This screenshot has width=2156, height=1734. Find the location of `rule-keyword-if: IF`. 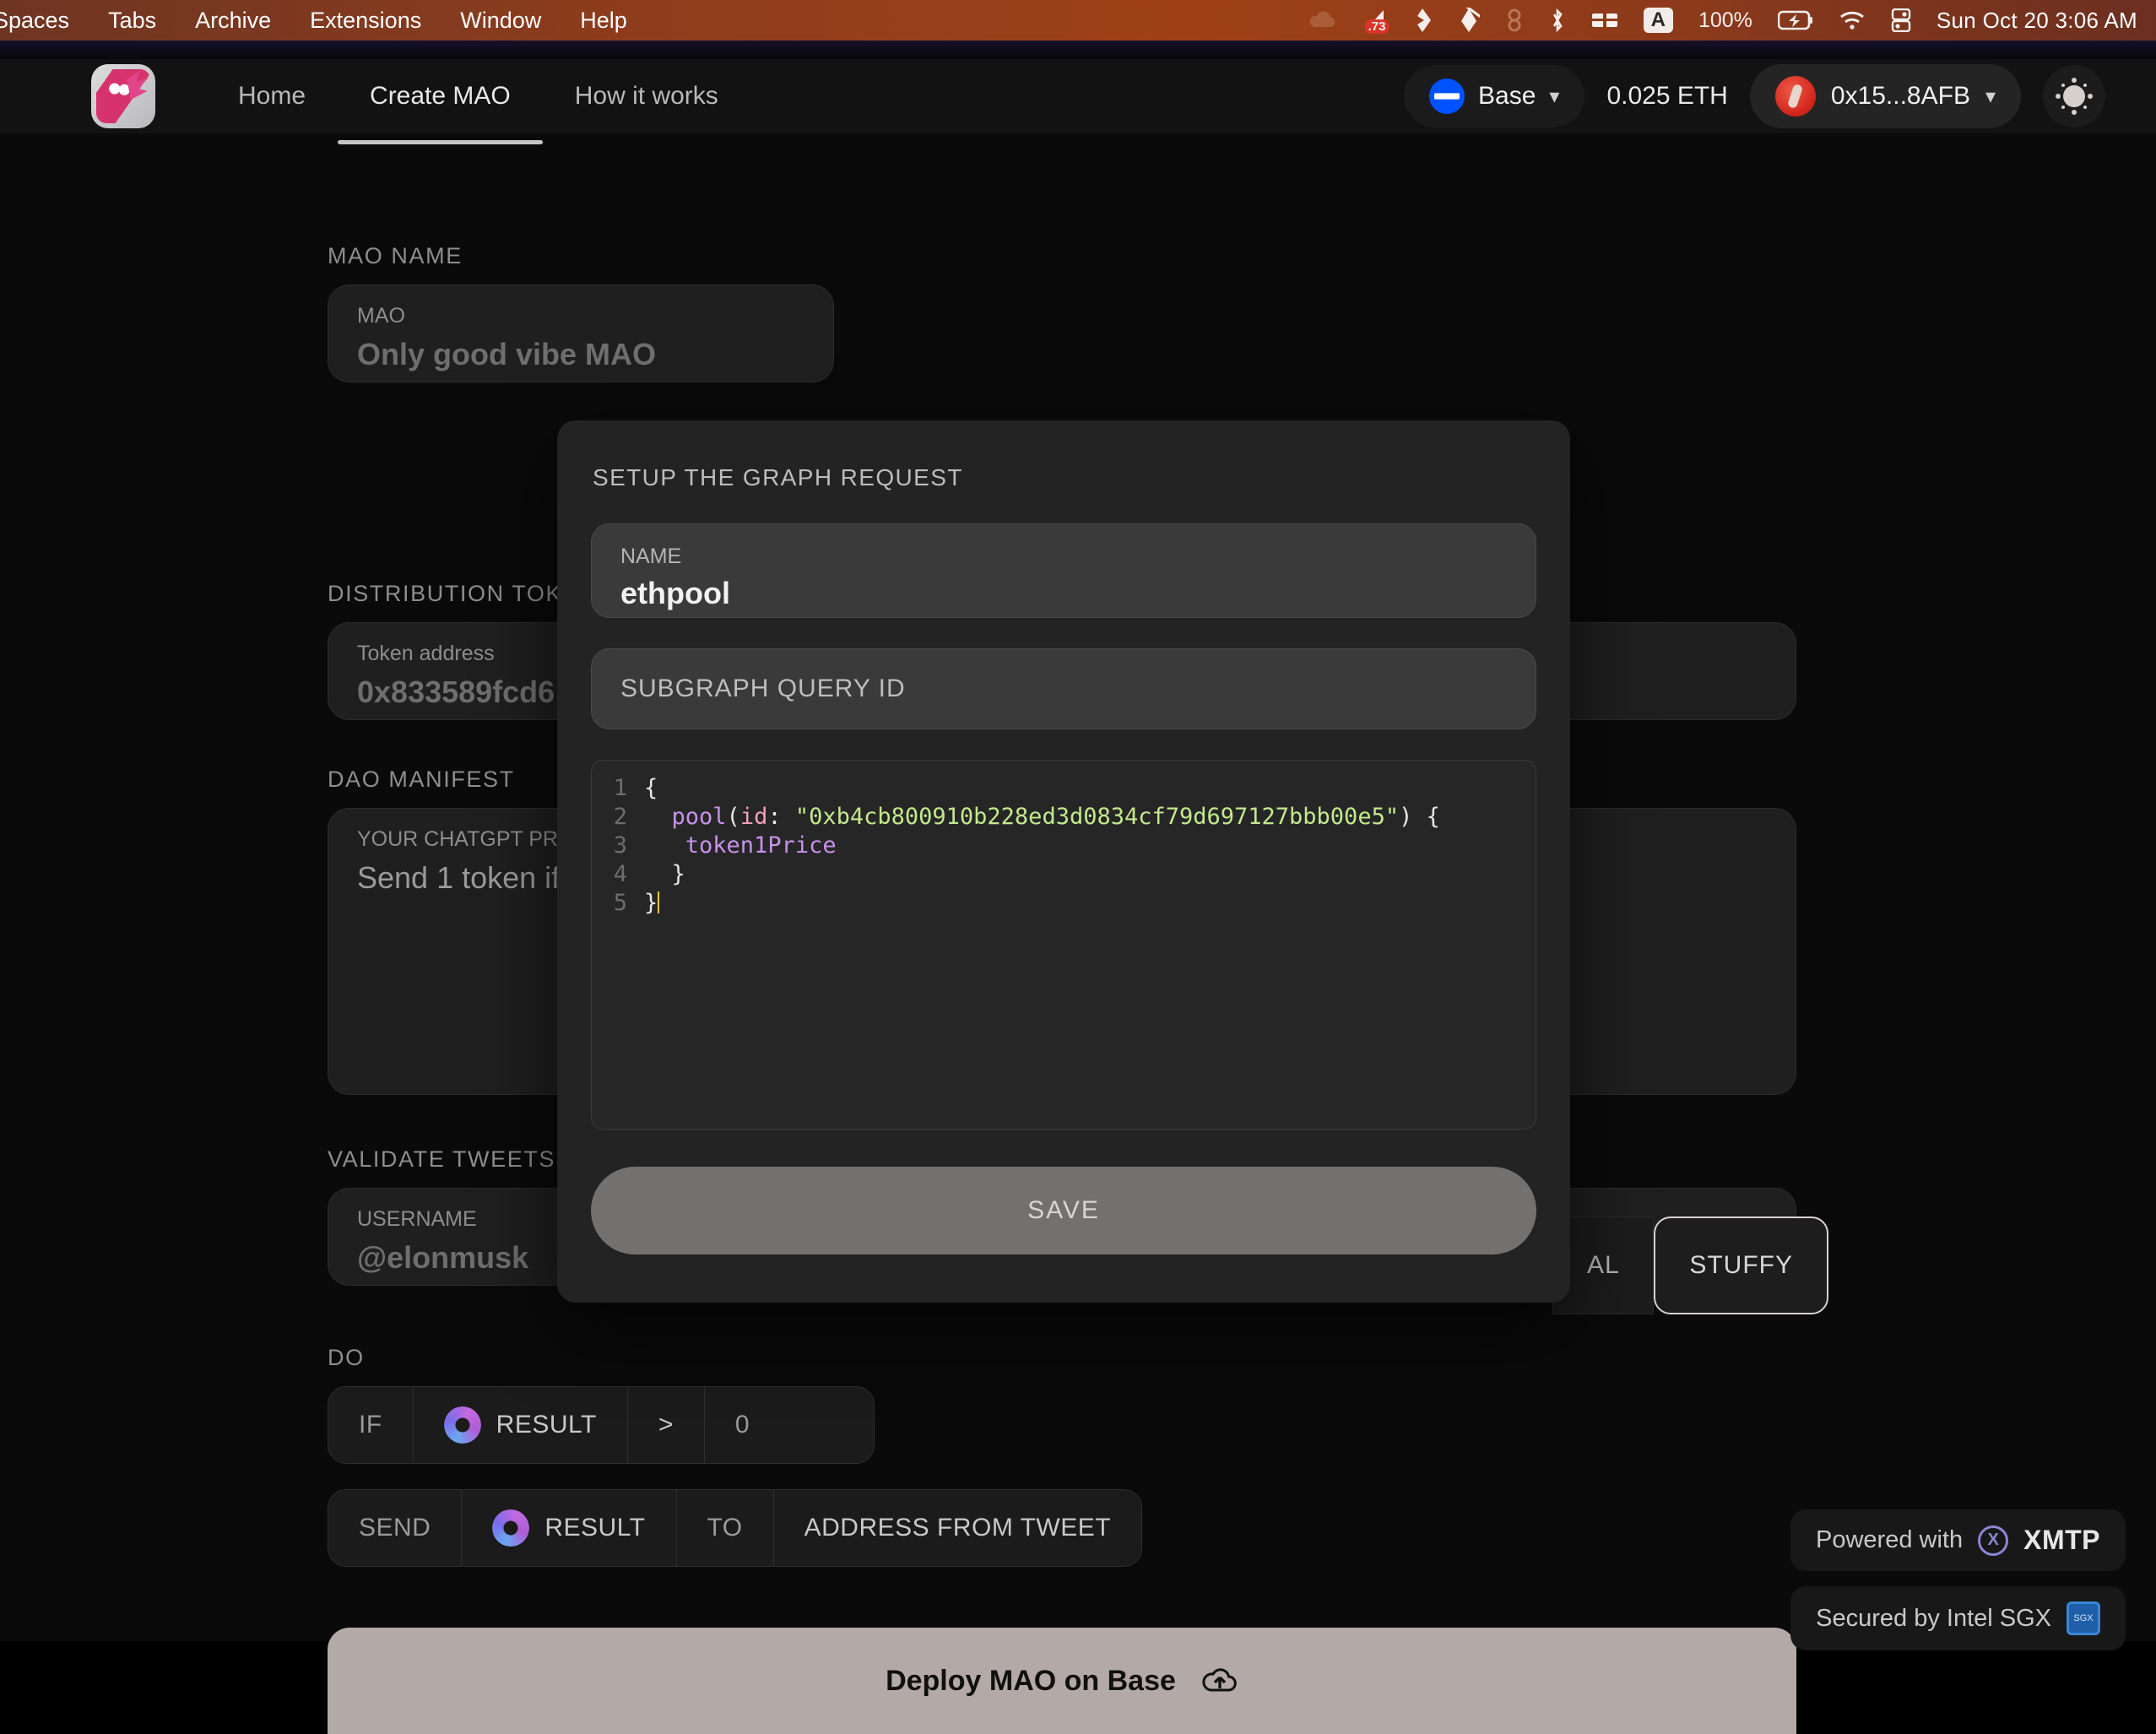

rule-keyword-if: IF is located at coordinates (371, 1425).